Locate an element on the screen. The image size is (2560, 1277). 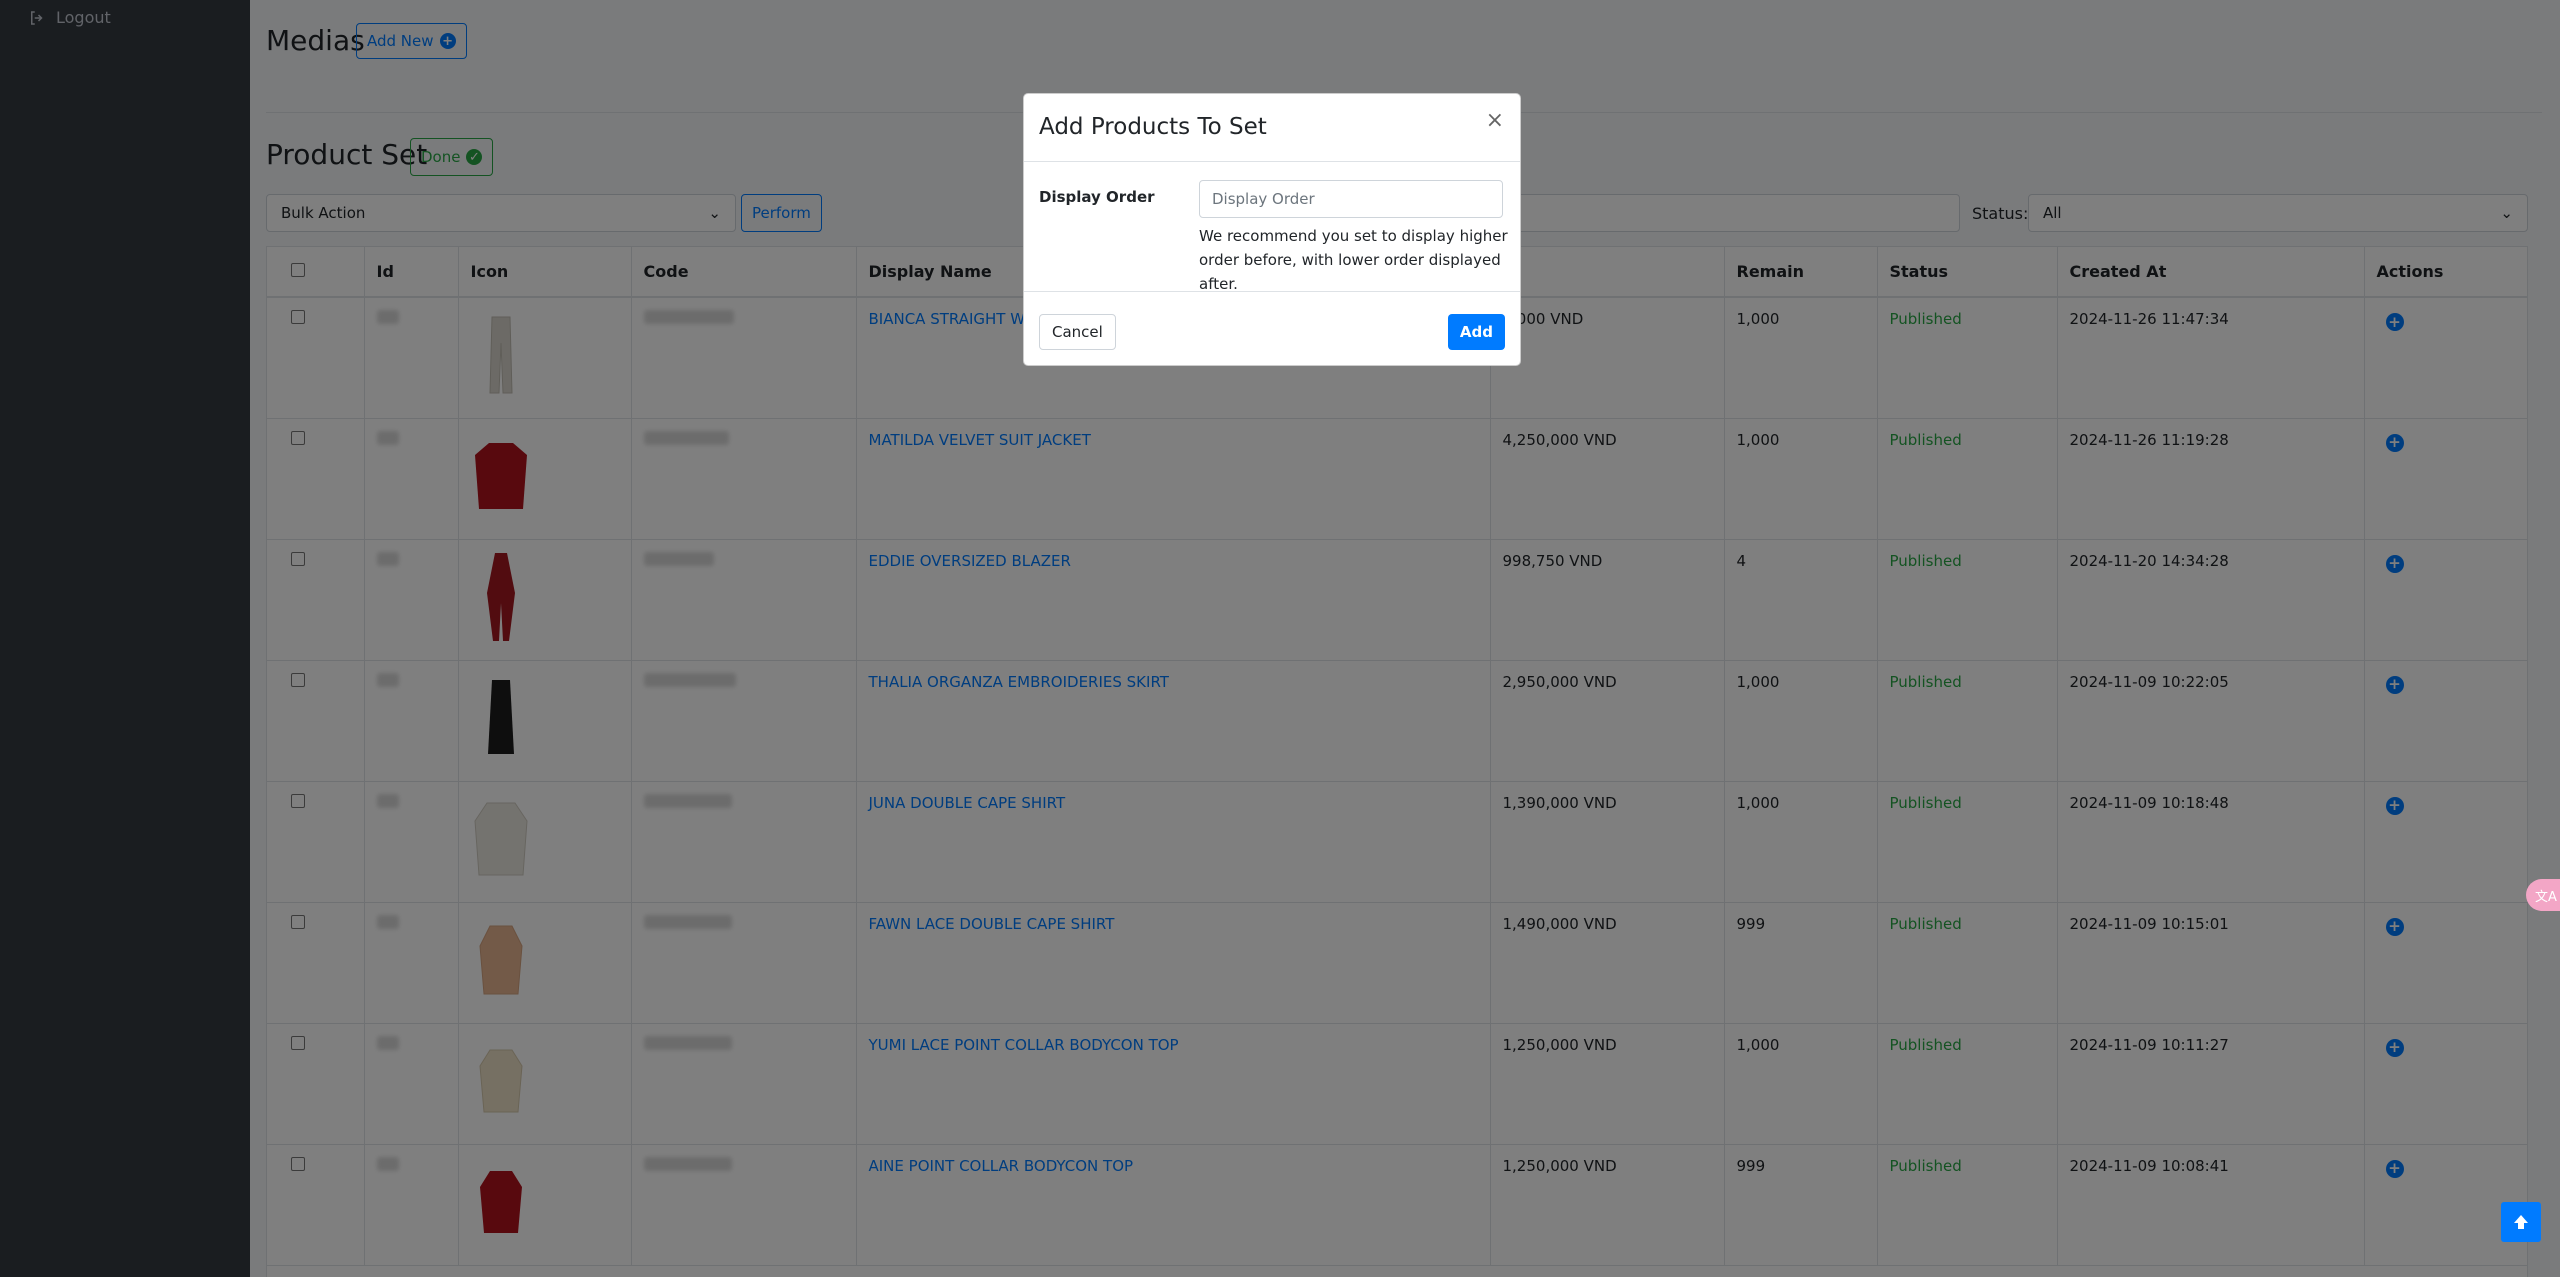
add-button: Add is located at coordinates (1476, 332).